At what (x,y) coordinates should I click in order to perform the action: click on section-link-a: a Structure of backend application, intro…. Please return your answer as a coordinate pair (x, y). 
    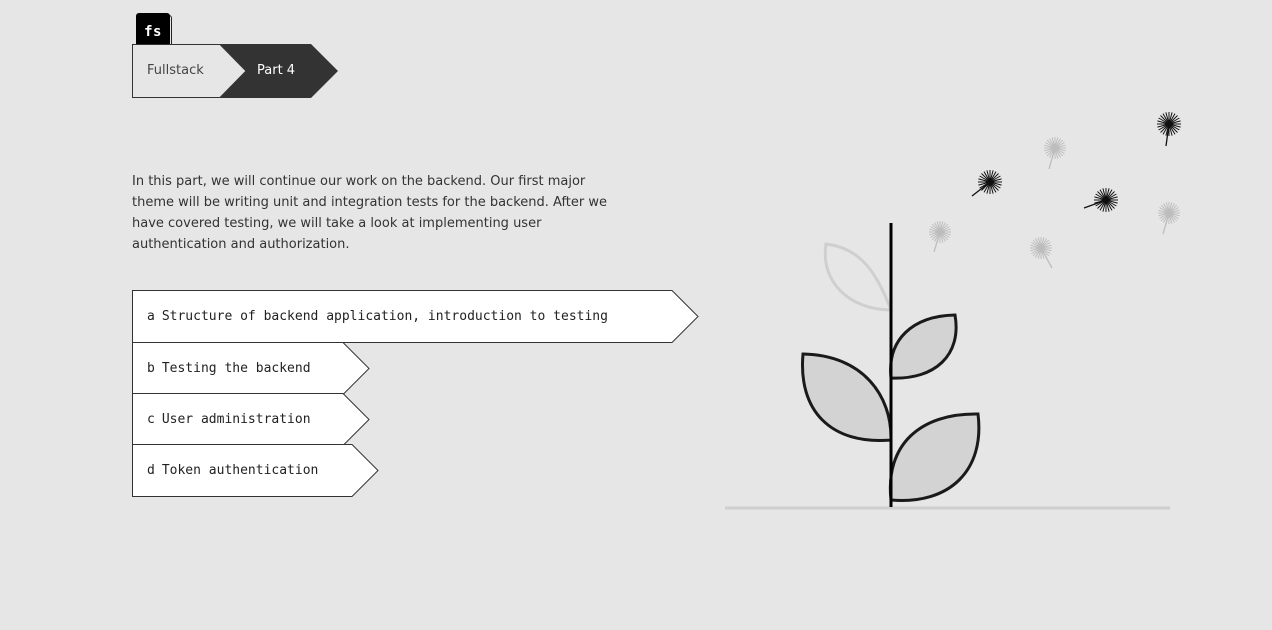
    Looking at the image, I should click on (417, 316).